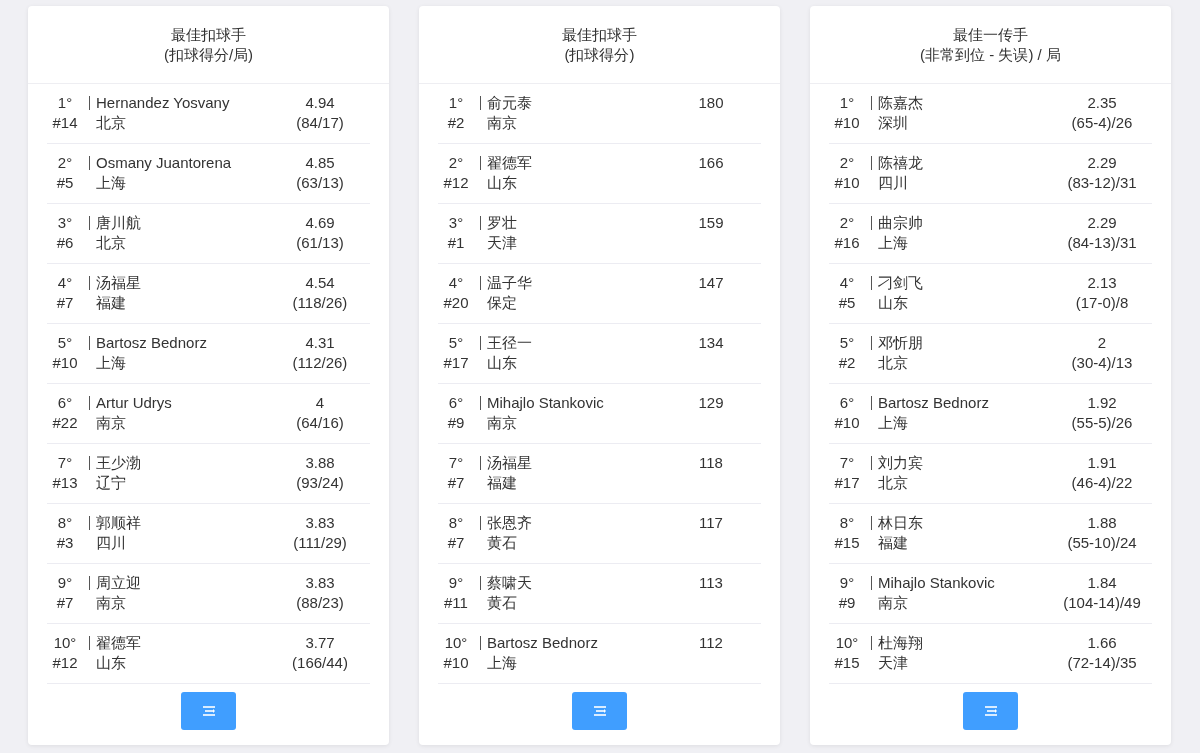  What do you see at coordinates (900, 463) in the screenshot?
I see `player-name: 刘力宾` at bounding box center [900, 463].